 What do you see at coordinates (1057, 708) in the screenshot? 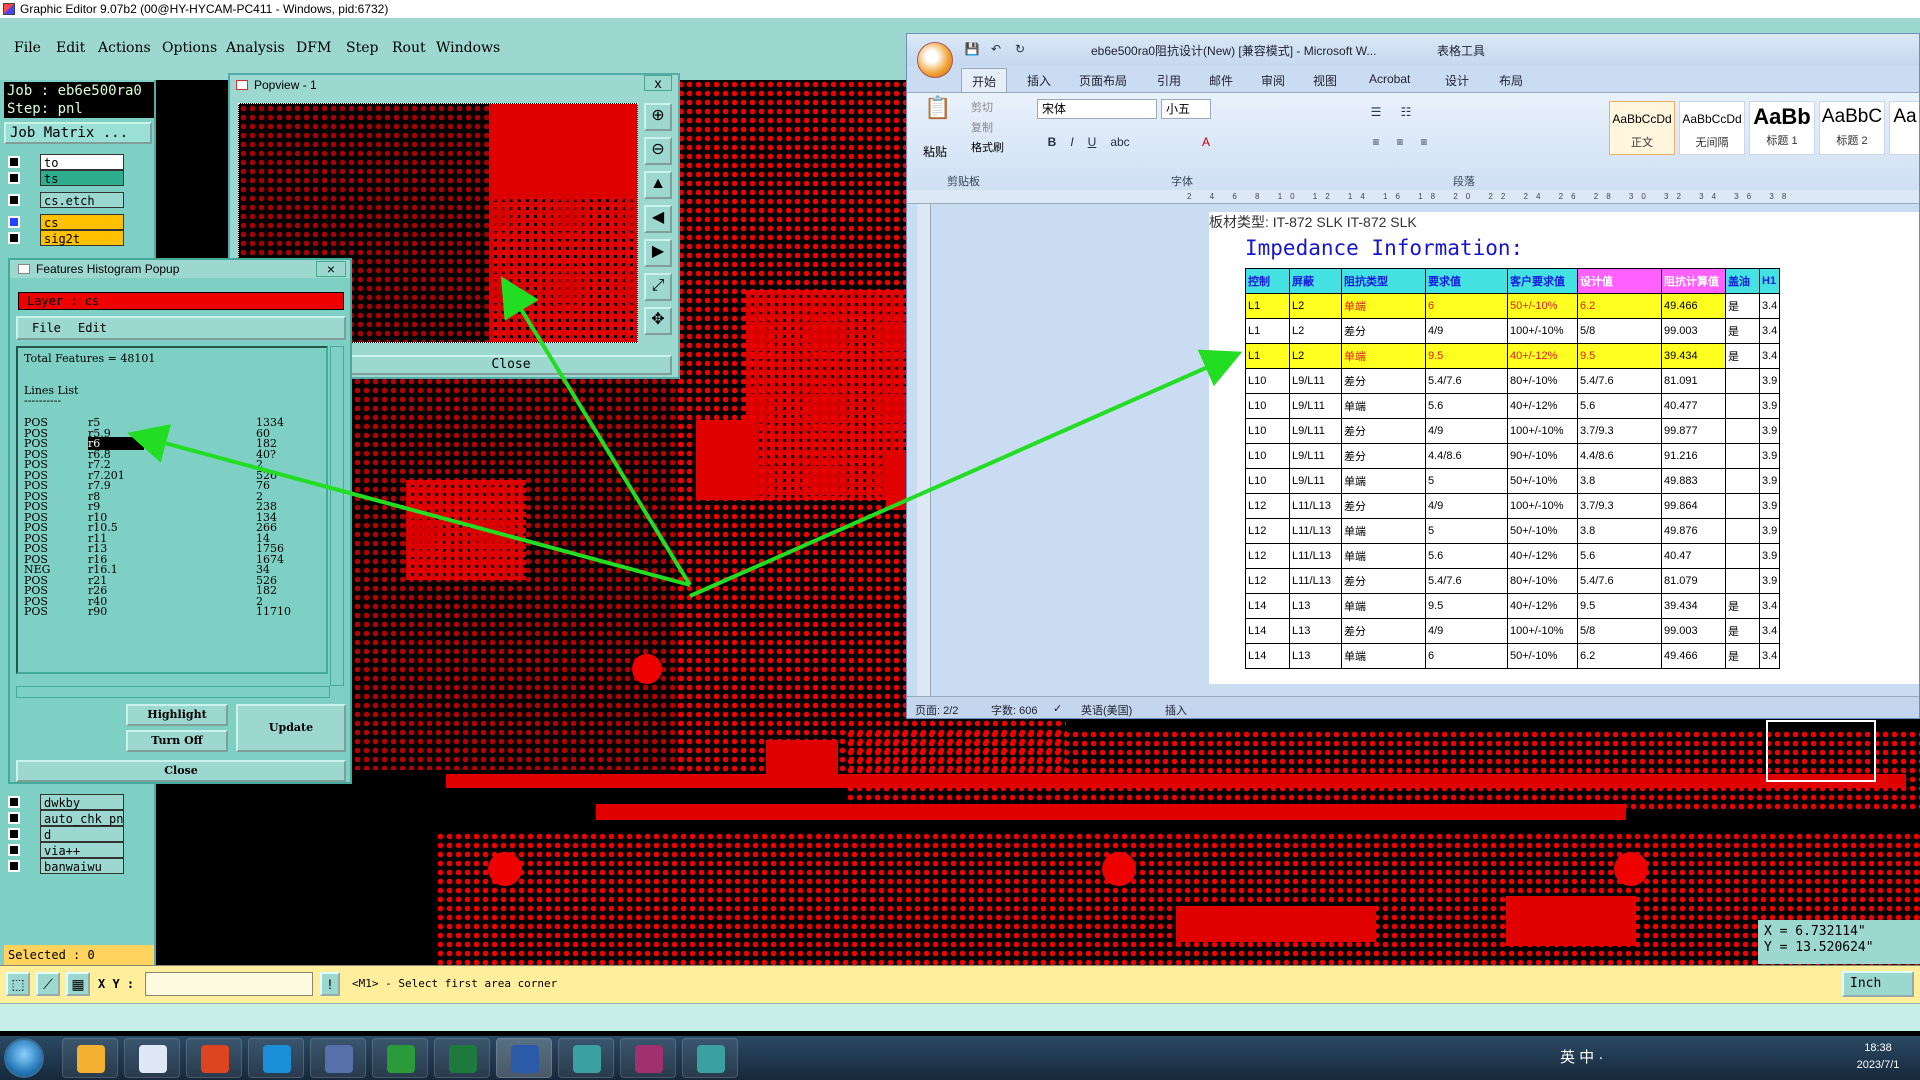
I see `spellcheck-icon: ✓` at bounding box center [1057, 708].